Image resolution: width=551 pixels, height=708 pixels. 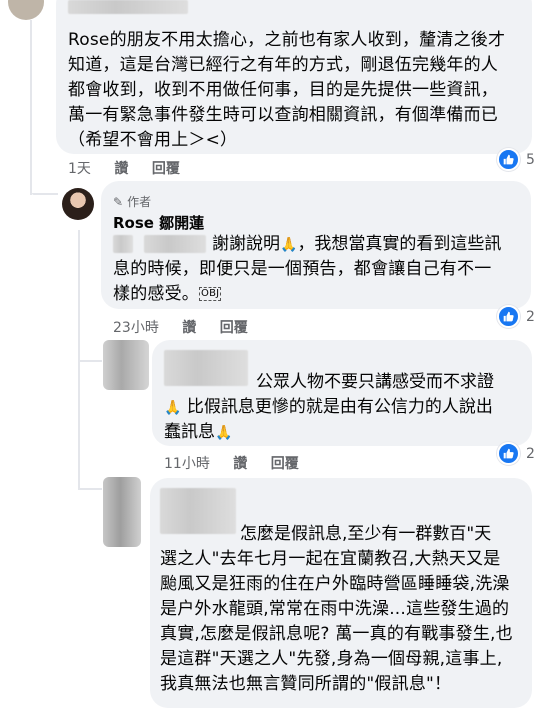 I want to click on author-avatar, so click(x=78, y=204).